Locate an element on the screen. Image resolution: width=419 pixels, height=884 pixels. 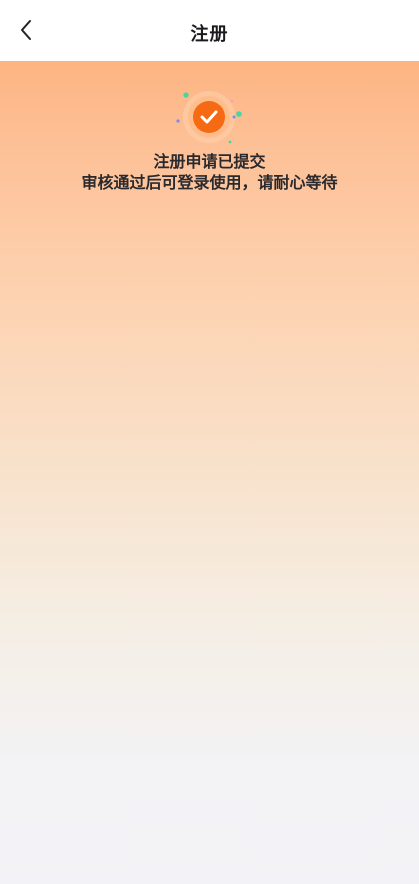
status-description: 审核通过后可登录使用，请耐心等待 is located at coordinates (209, 182).